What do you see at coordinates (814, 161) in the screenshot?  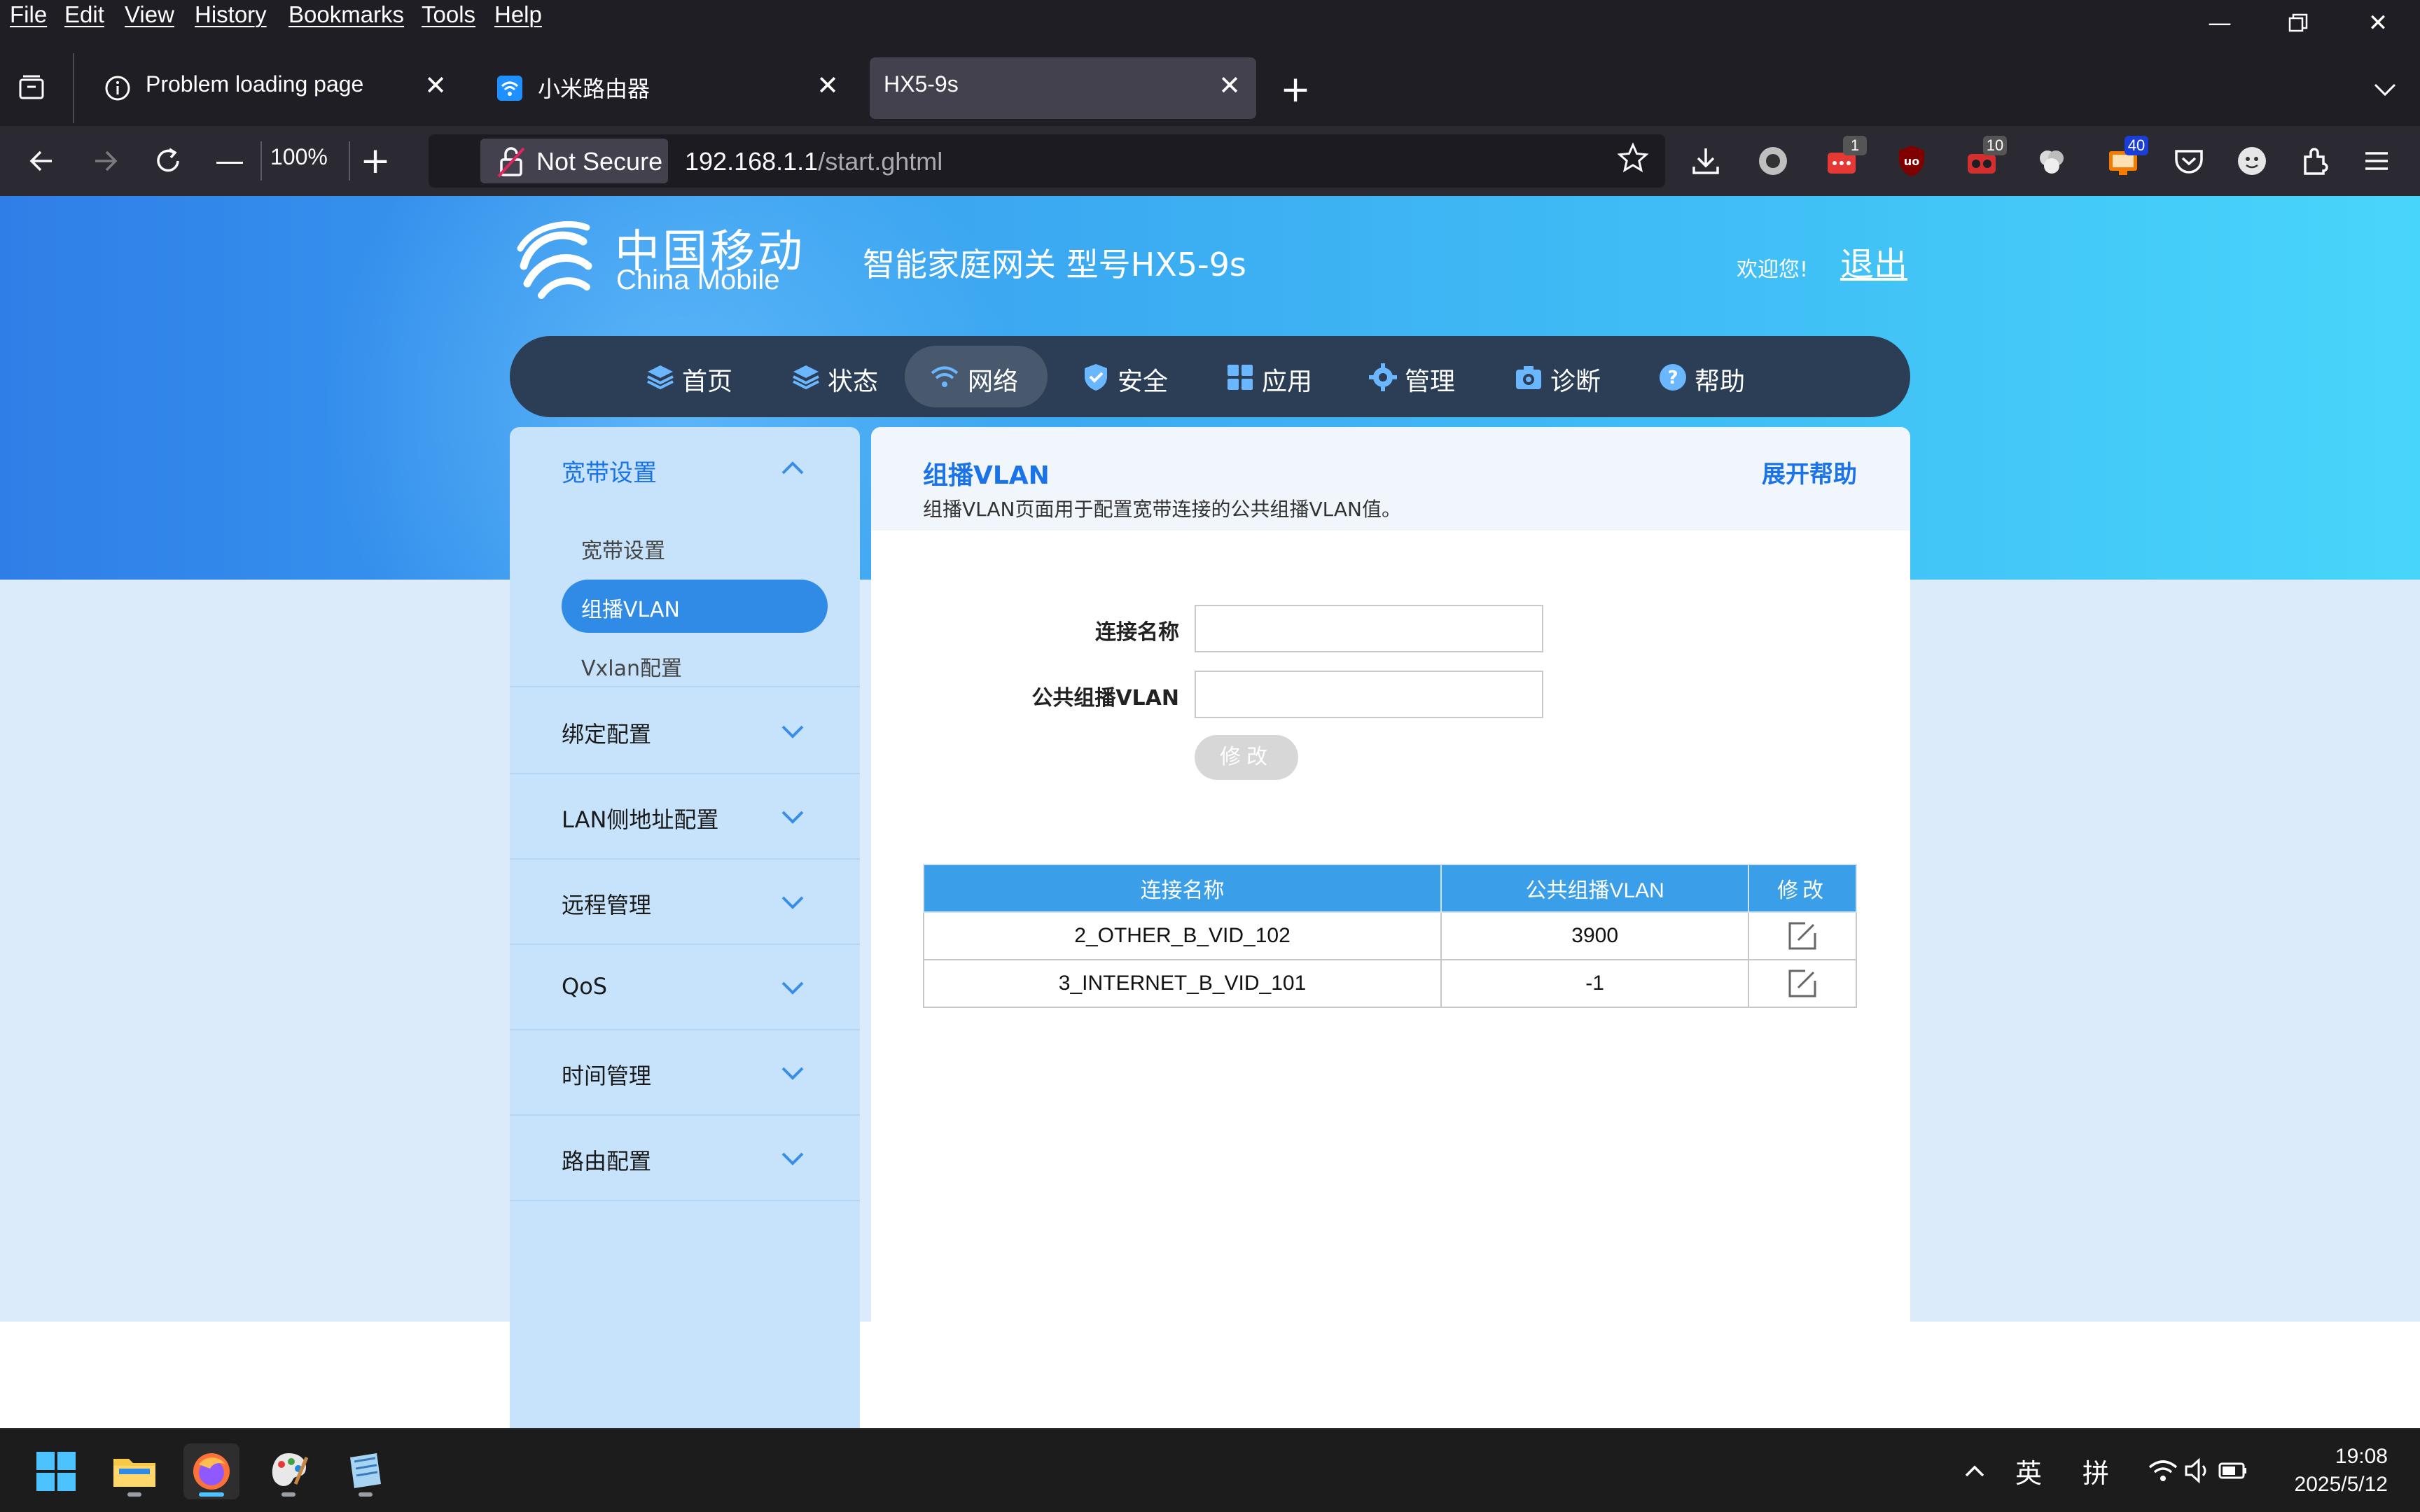 I see `url-text: 192.168.1.1/start.ghtml` at bounding box center [814, 161].